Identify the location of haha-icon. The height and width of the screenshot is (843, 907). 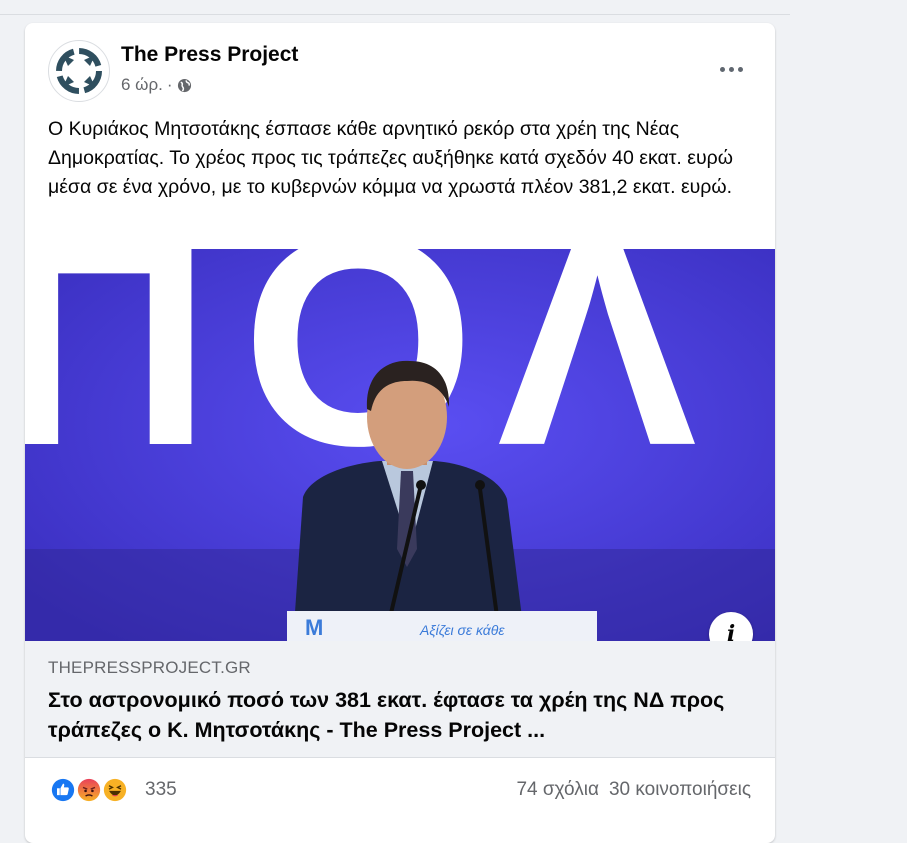
(115, 790).